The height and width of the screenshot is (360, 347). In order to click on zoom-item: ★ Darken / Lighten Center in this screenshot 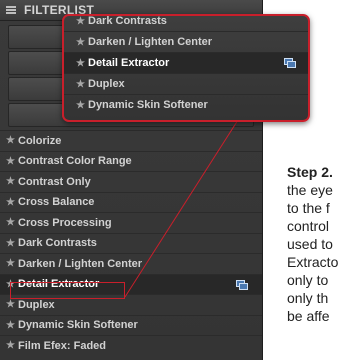, I will do `click(186, 41)`.